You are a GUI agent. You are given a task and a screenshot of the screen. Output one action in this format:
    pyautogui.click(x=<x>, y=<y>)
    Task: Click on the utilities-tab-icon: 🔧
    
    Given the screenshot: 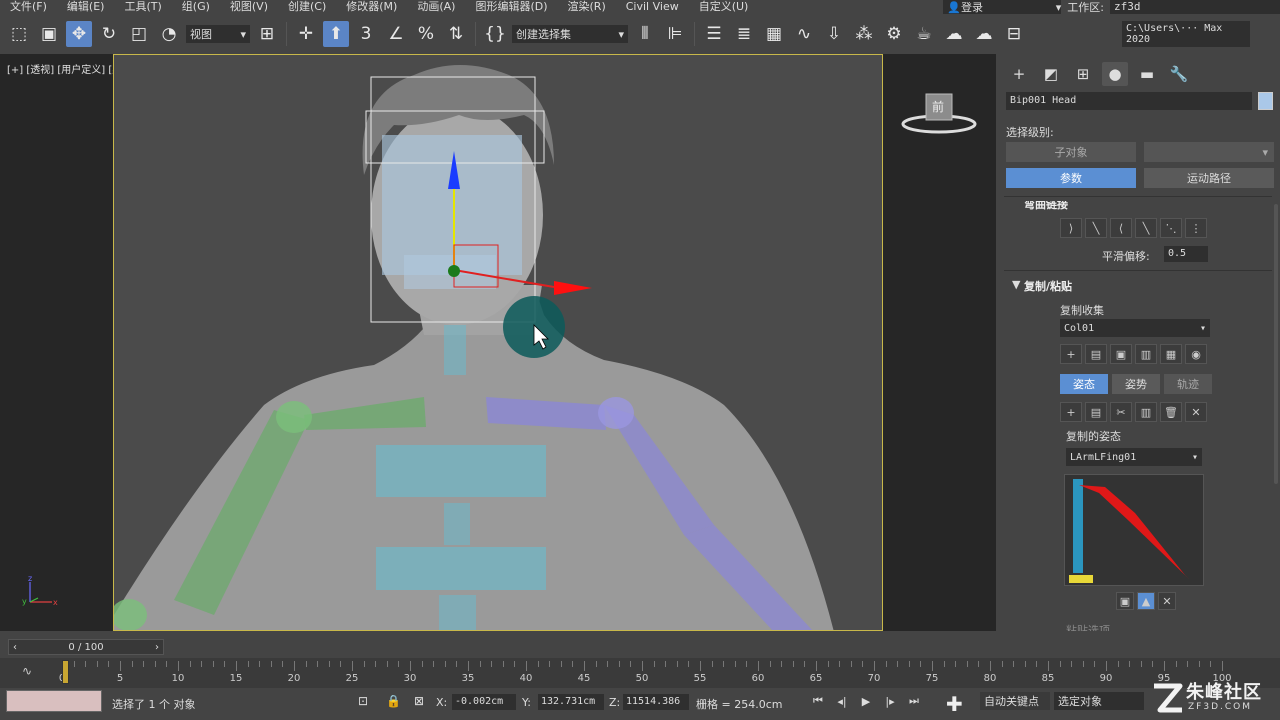 What is the action you would take?
    pyautogui.click(x=1179, y=74)
    